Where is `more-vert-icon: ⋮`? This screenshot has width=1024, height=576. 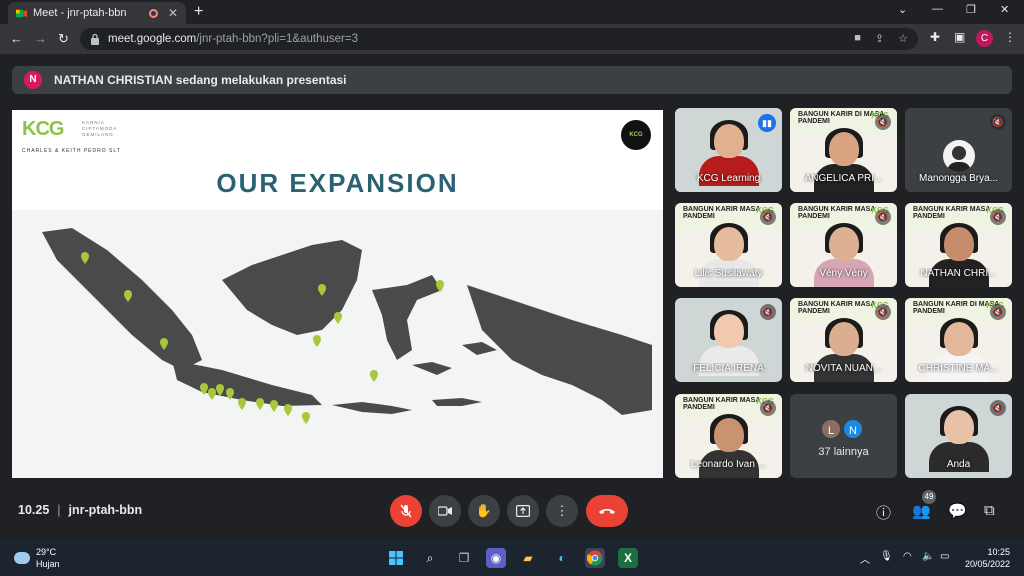 more-vert-icon: ⋮ is located at coordinates (562, 510).